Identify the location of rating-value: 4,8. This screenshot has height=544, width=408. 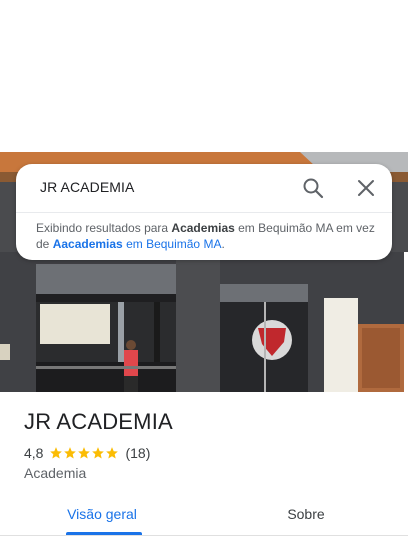
(34, 453).